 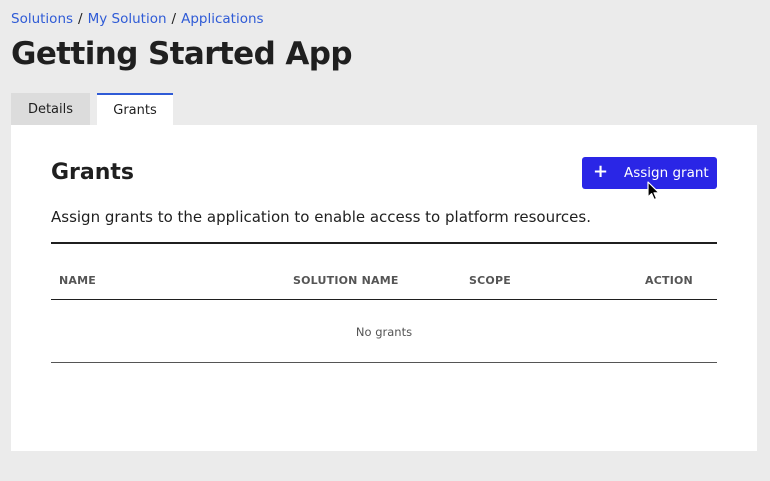 I want to click on table-header: NAME SOLUTION NAME SCOPE ACTION, so click(x=384, y=272).